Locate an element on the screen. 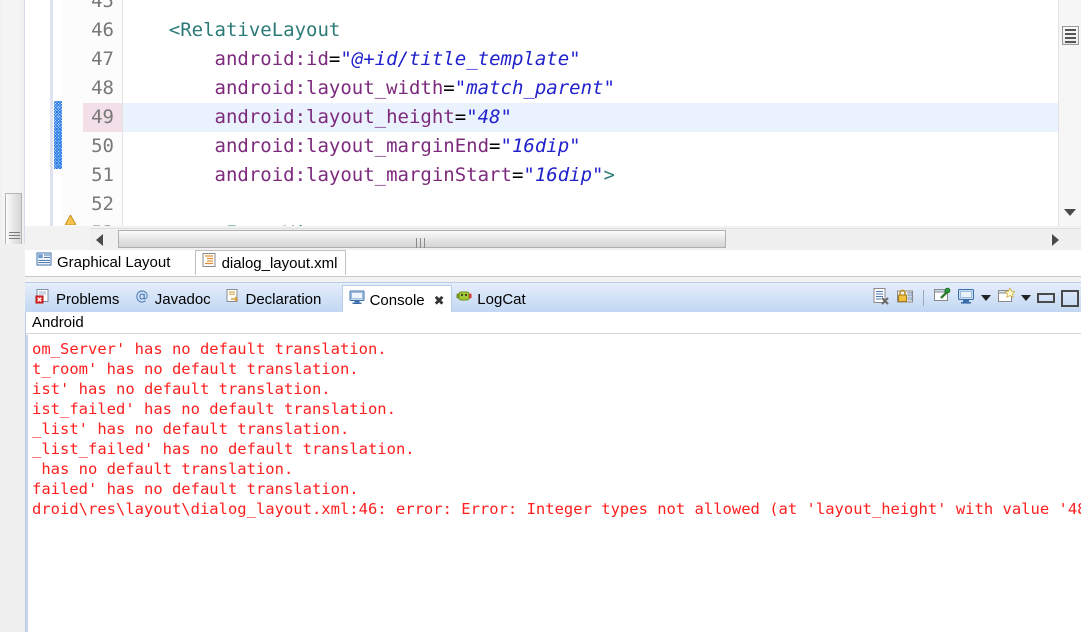 Image resolution: width=1081 pixels, height=632 pixels. xml-file-icon is located at coordinates (209, 263).